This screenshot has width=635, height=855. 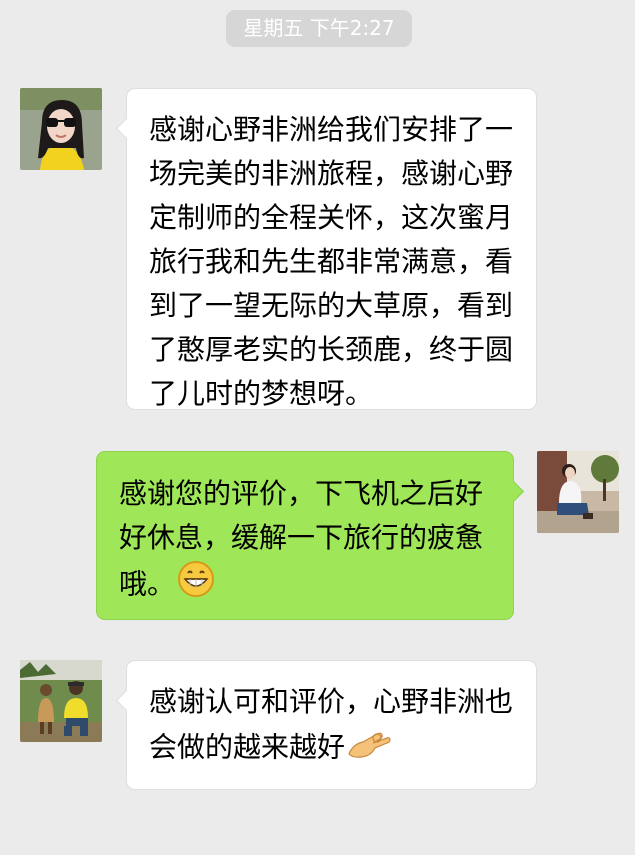 What do you see at coordinates (196, 585) in the screenshot?
I see `grinning-face-emoji-icon` at bounding box center [196, 585].